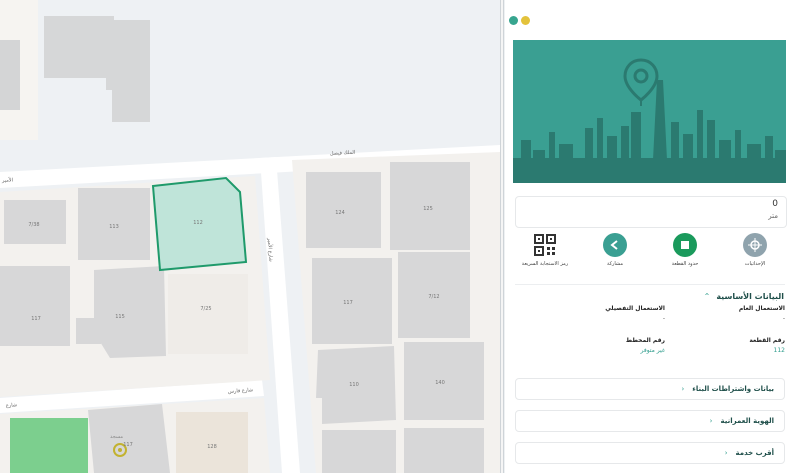 The width and height of the screenshot is (792, 473). I want to click on qr-code-button: رمز الاستجابة السريعة, so click(545, 255).